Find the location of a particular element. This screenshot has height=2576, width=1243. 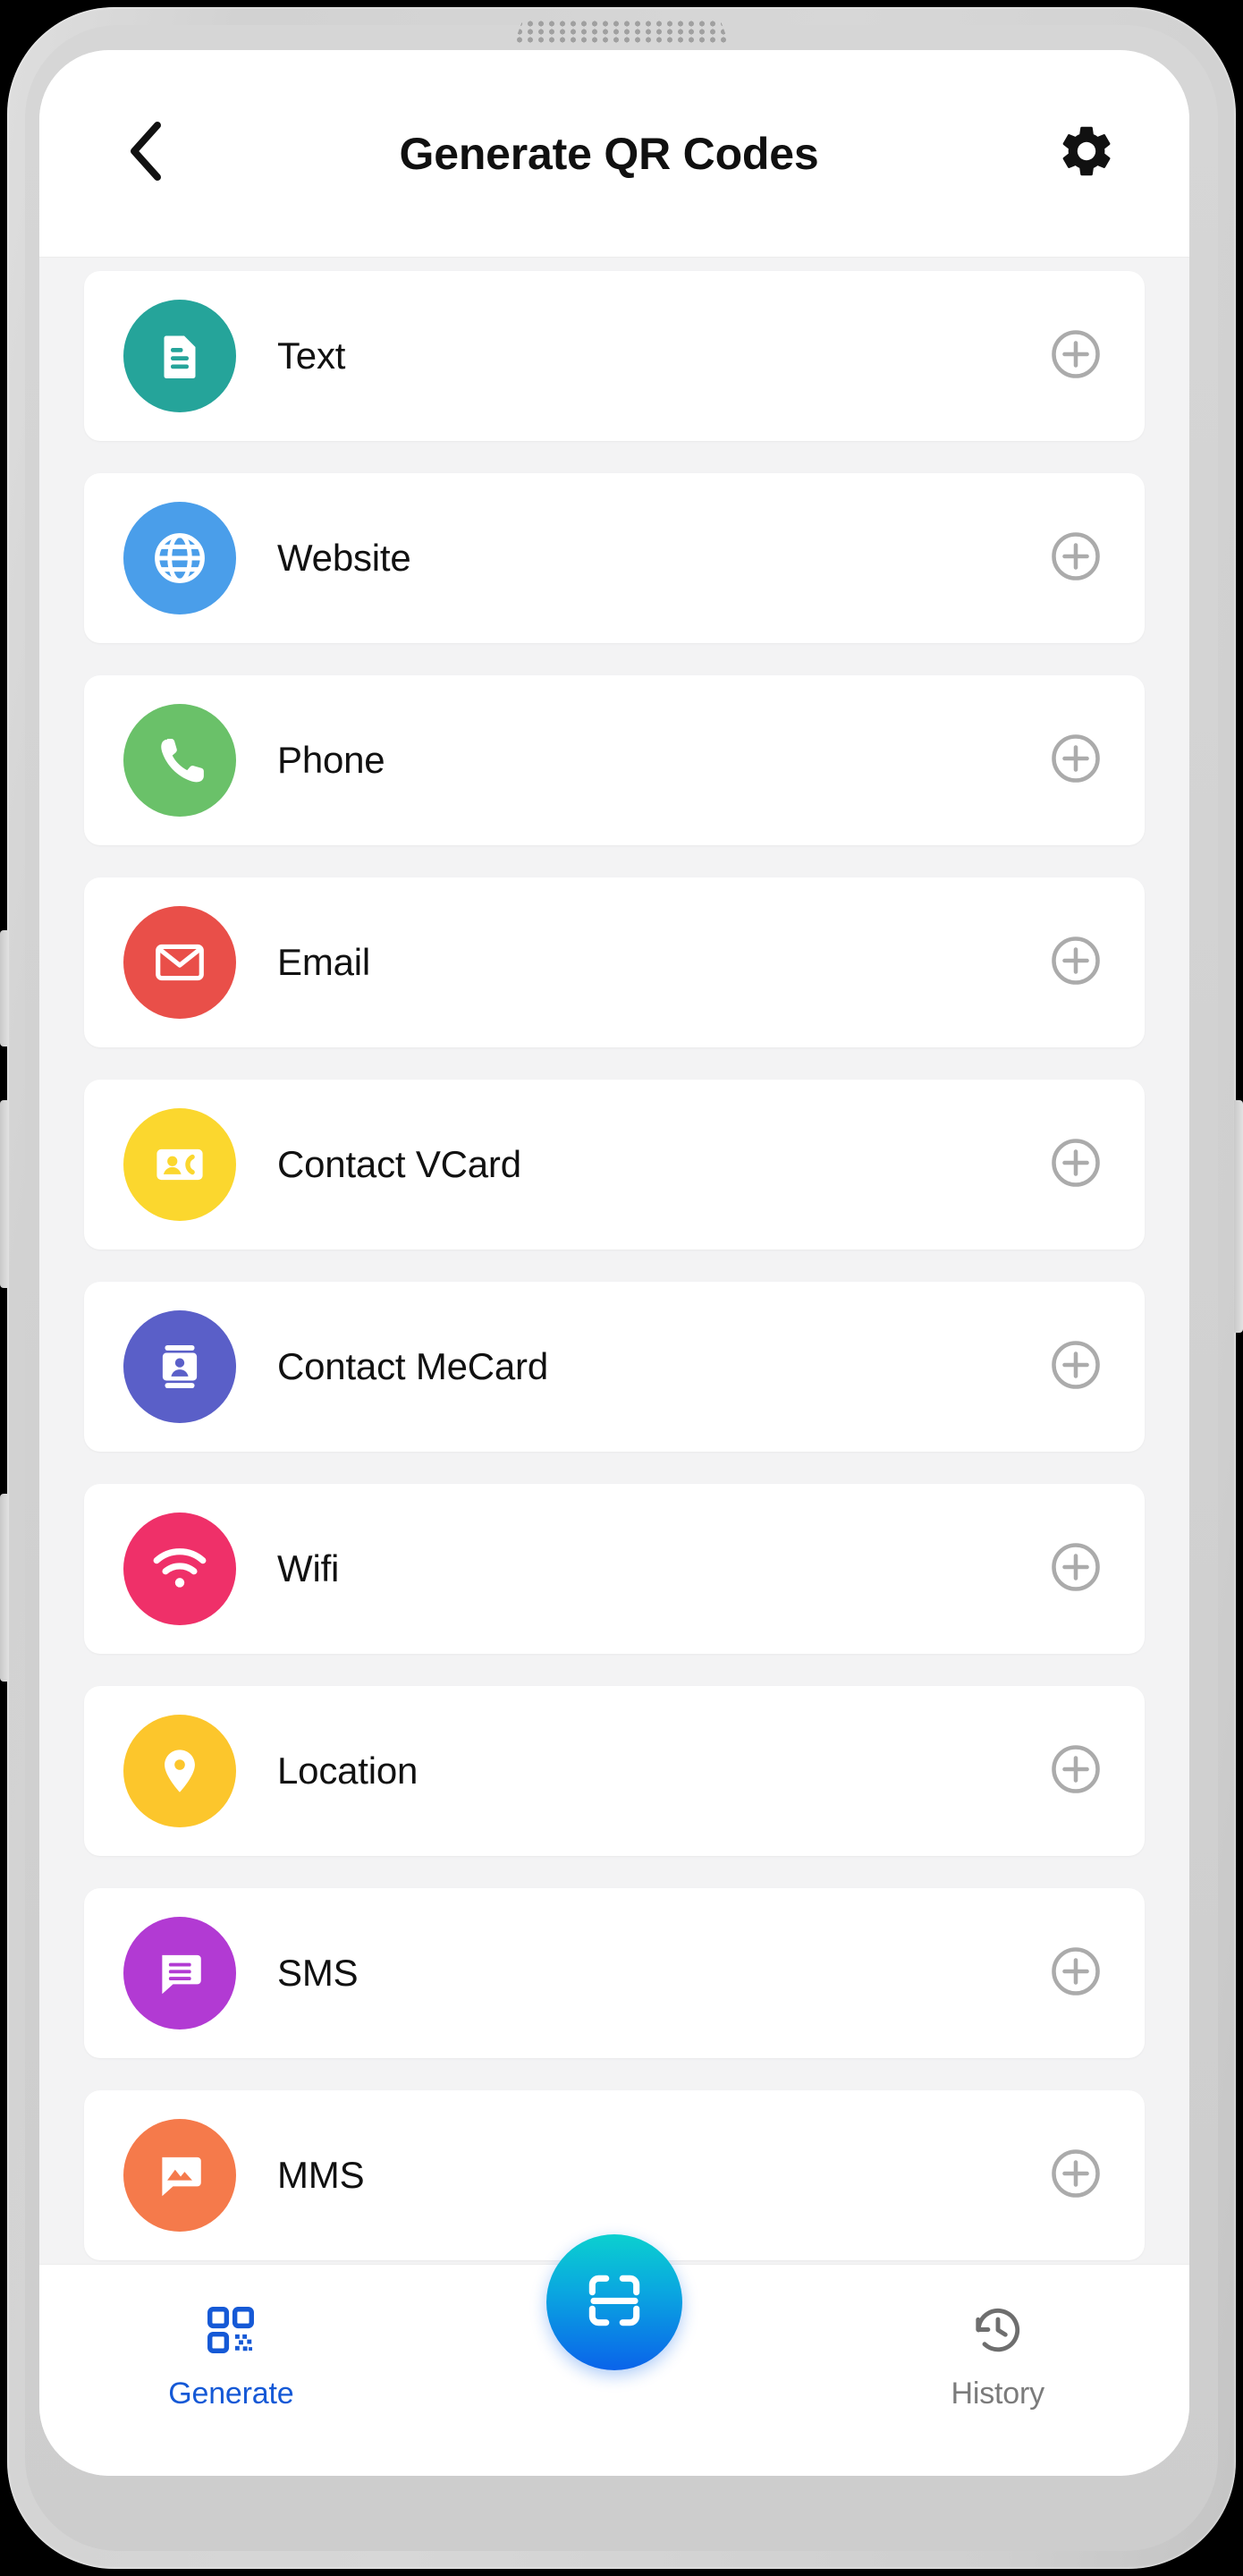

phone-speaker-grille is located at coordinates (621, 31).